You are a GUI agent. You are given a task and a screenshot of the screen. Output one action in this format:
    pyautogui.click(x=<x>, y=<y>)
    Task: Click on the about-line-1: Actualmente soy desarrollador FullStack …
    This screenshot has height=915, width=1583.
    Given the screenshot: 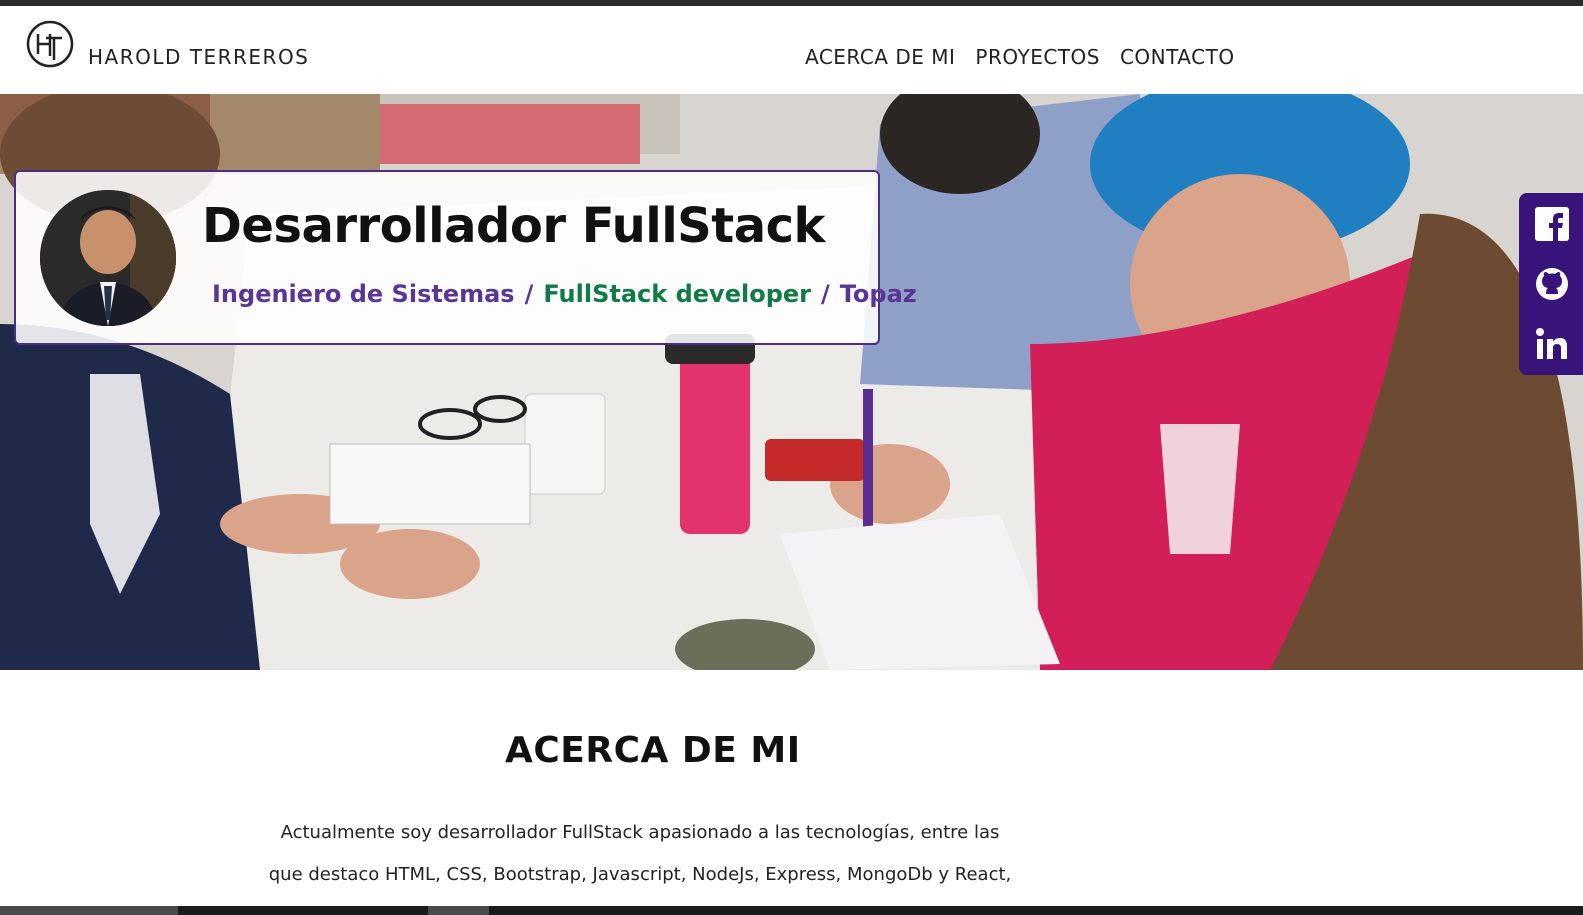 What is the action you would take?
    pyautogui.click(x=640, y=832)
    